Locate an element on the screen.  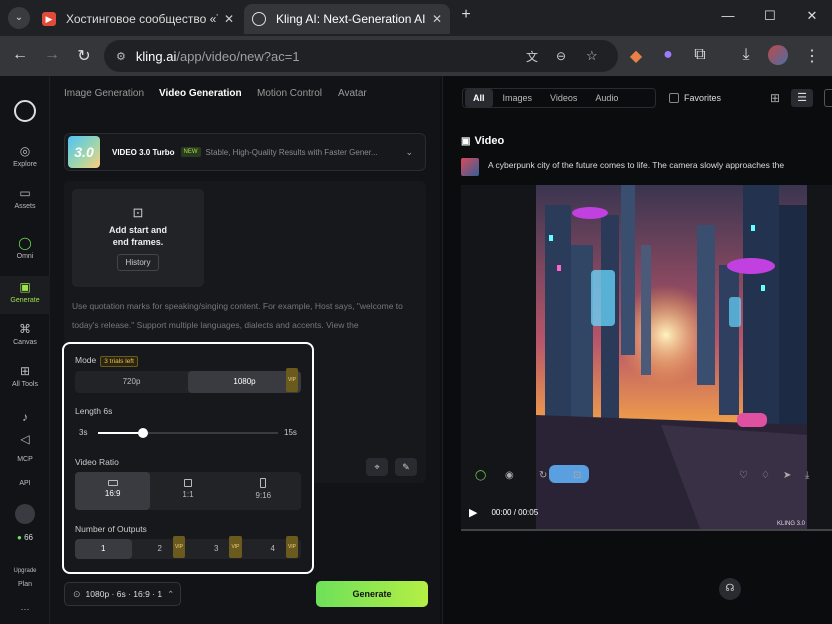
settings-summary: 1080p · 6s · 16:9 · 1 is located at coordinates (124, 594).